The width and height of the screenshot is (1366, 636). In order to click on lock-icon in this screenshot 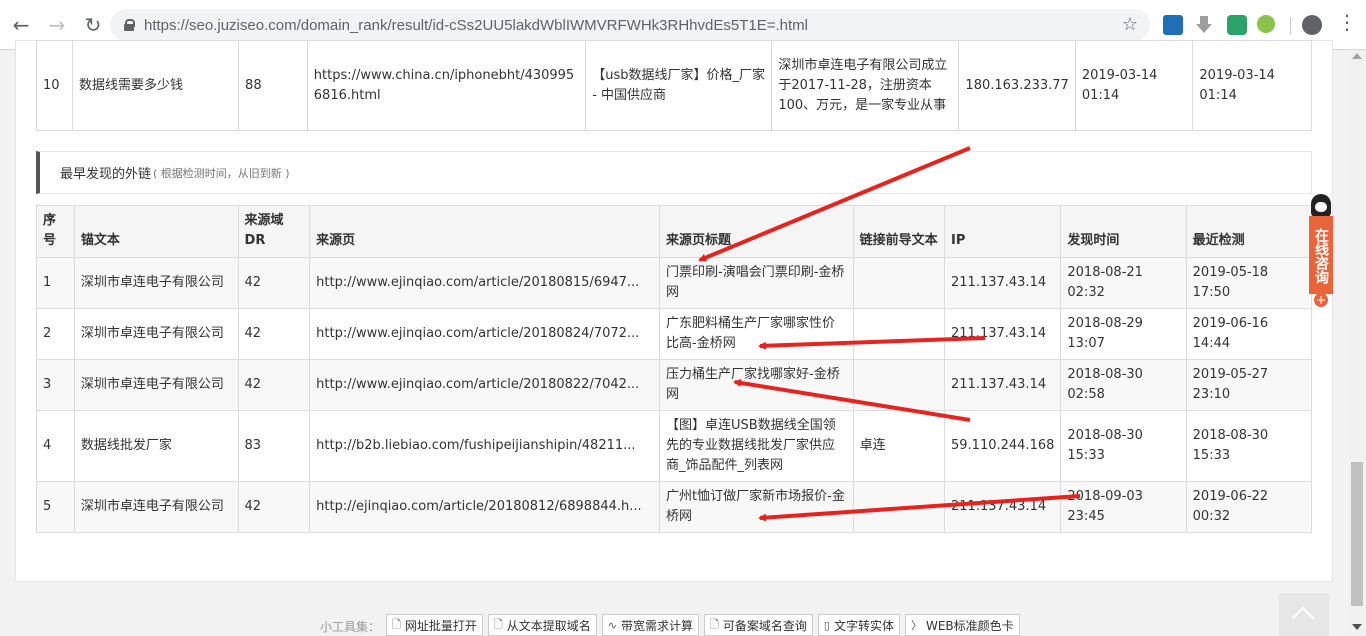, I will do `click(129, 25)`.